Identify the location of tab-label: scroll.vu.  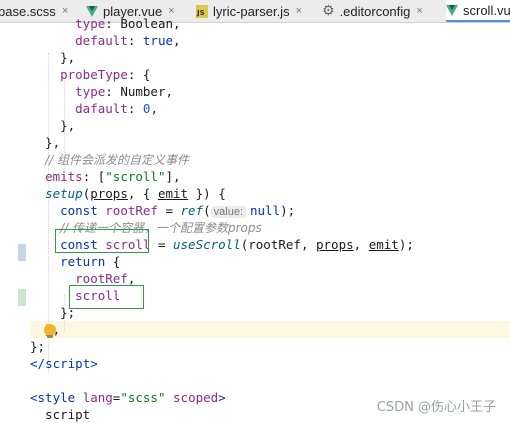
(486, 10).